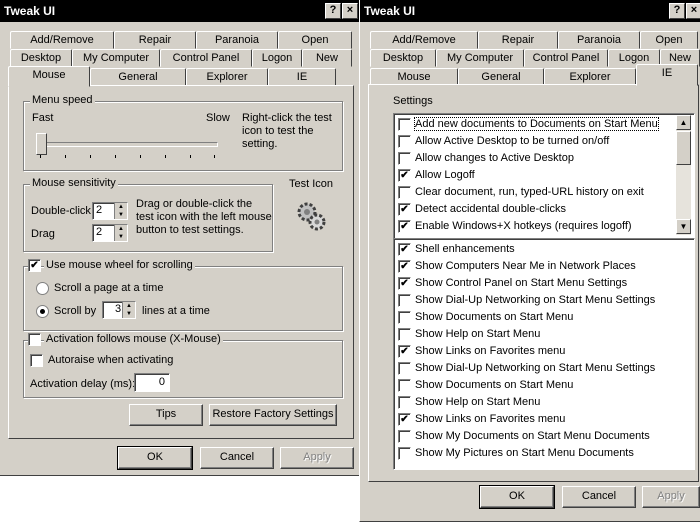  Describe the element at coordinates (176, 311) in the screenshot. I see `lines-label: lines at a time` at that location.